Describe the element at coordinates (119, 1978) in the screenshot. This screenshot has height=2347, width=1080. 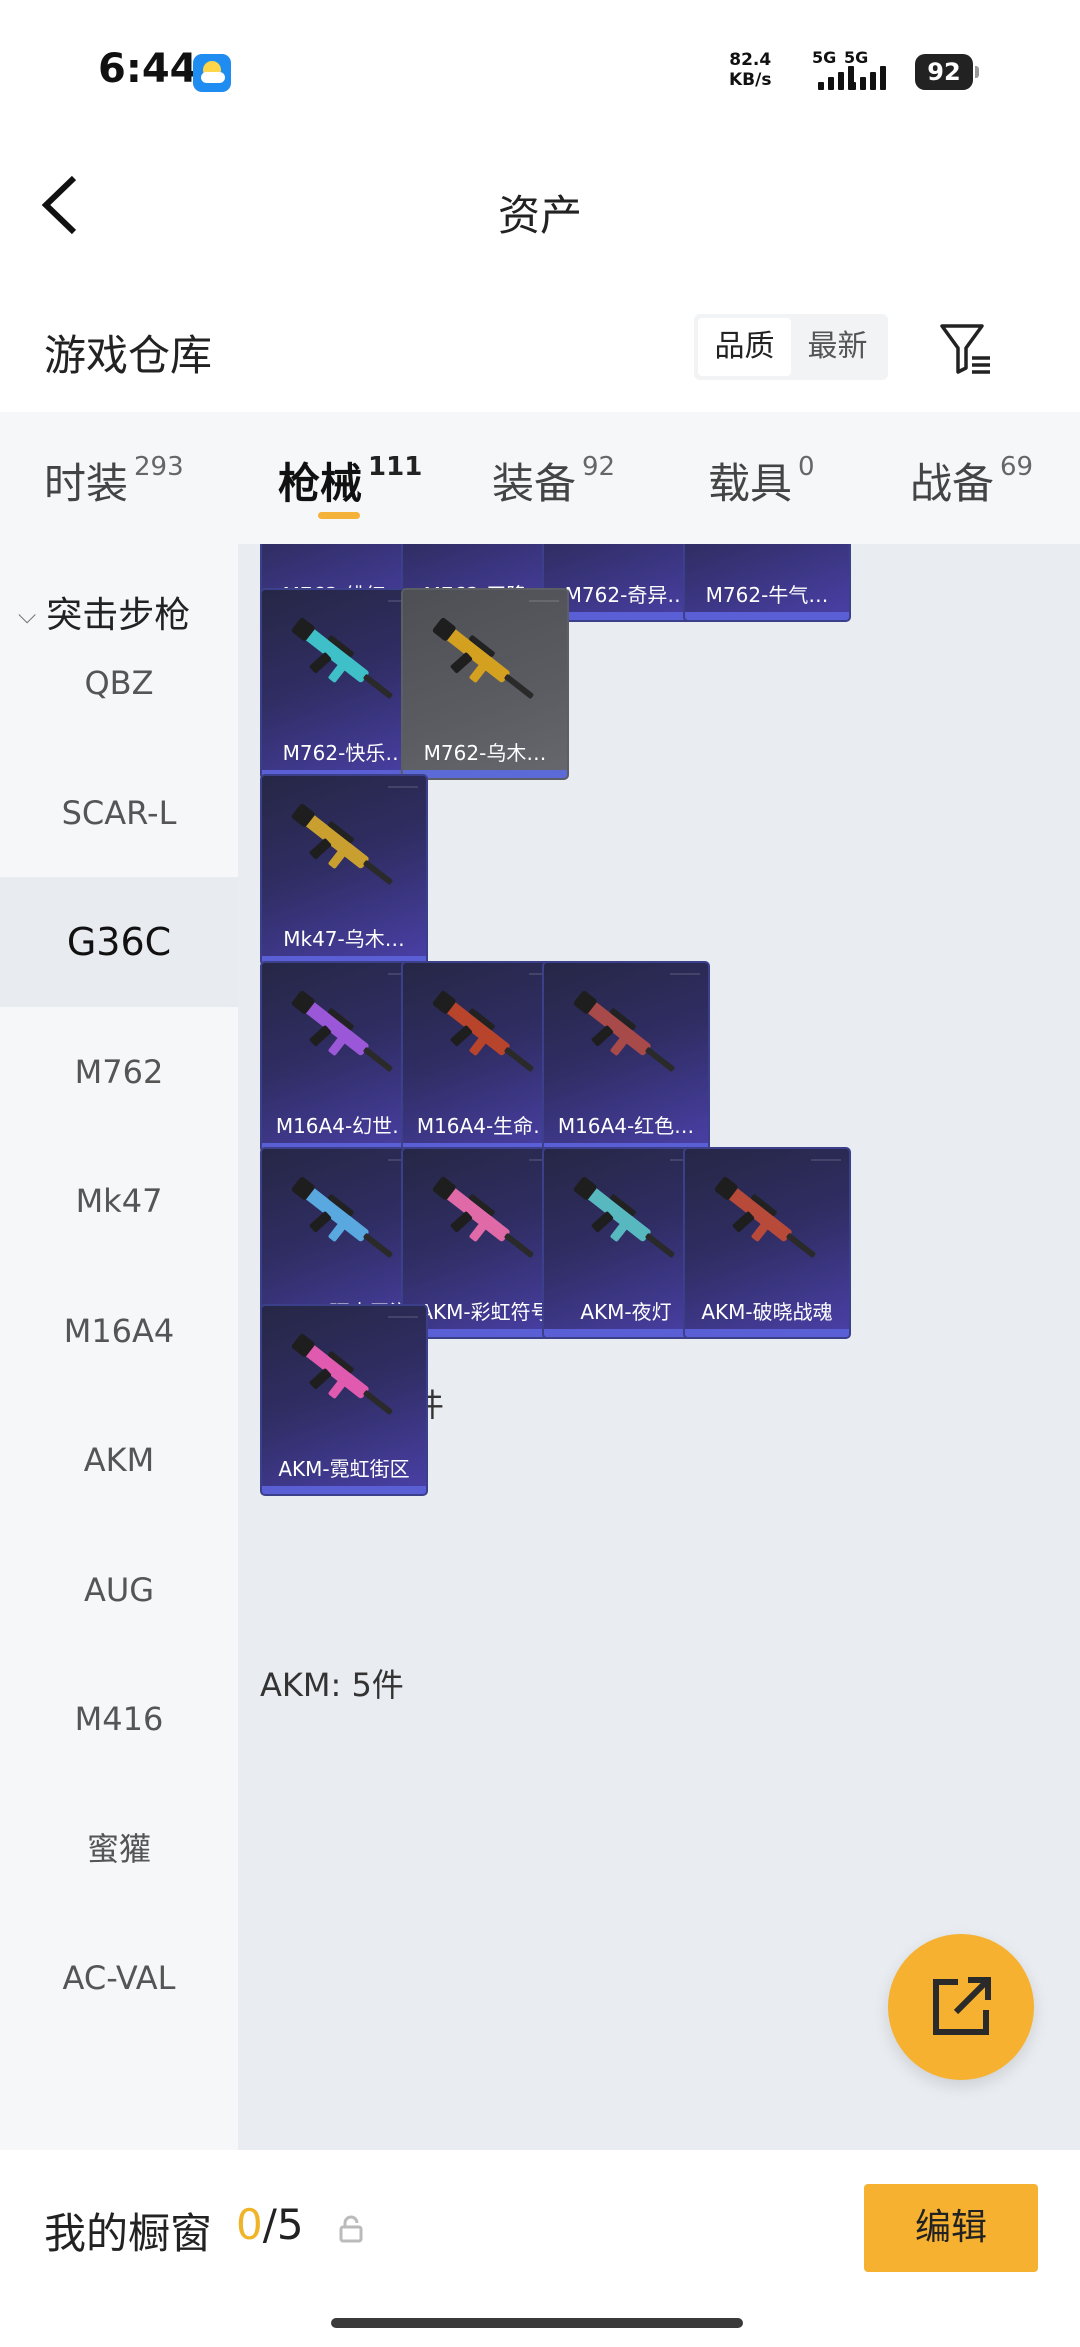
I see `sidebar-item-ac-val: AC-VAL` at that location.